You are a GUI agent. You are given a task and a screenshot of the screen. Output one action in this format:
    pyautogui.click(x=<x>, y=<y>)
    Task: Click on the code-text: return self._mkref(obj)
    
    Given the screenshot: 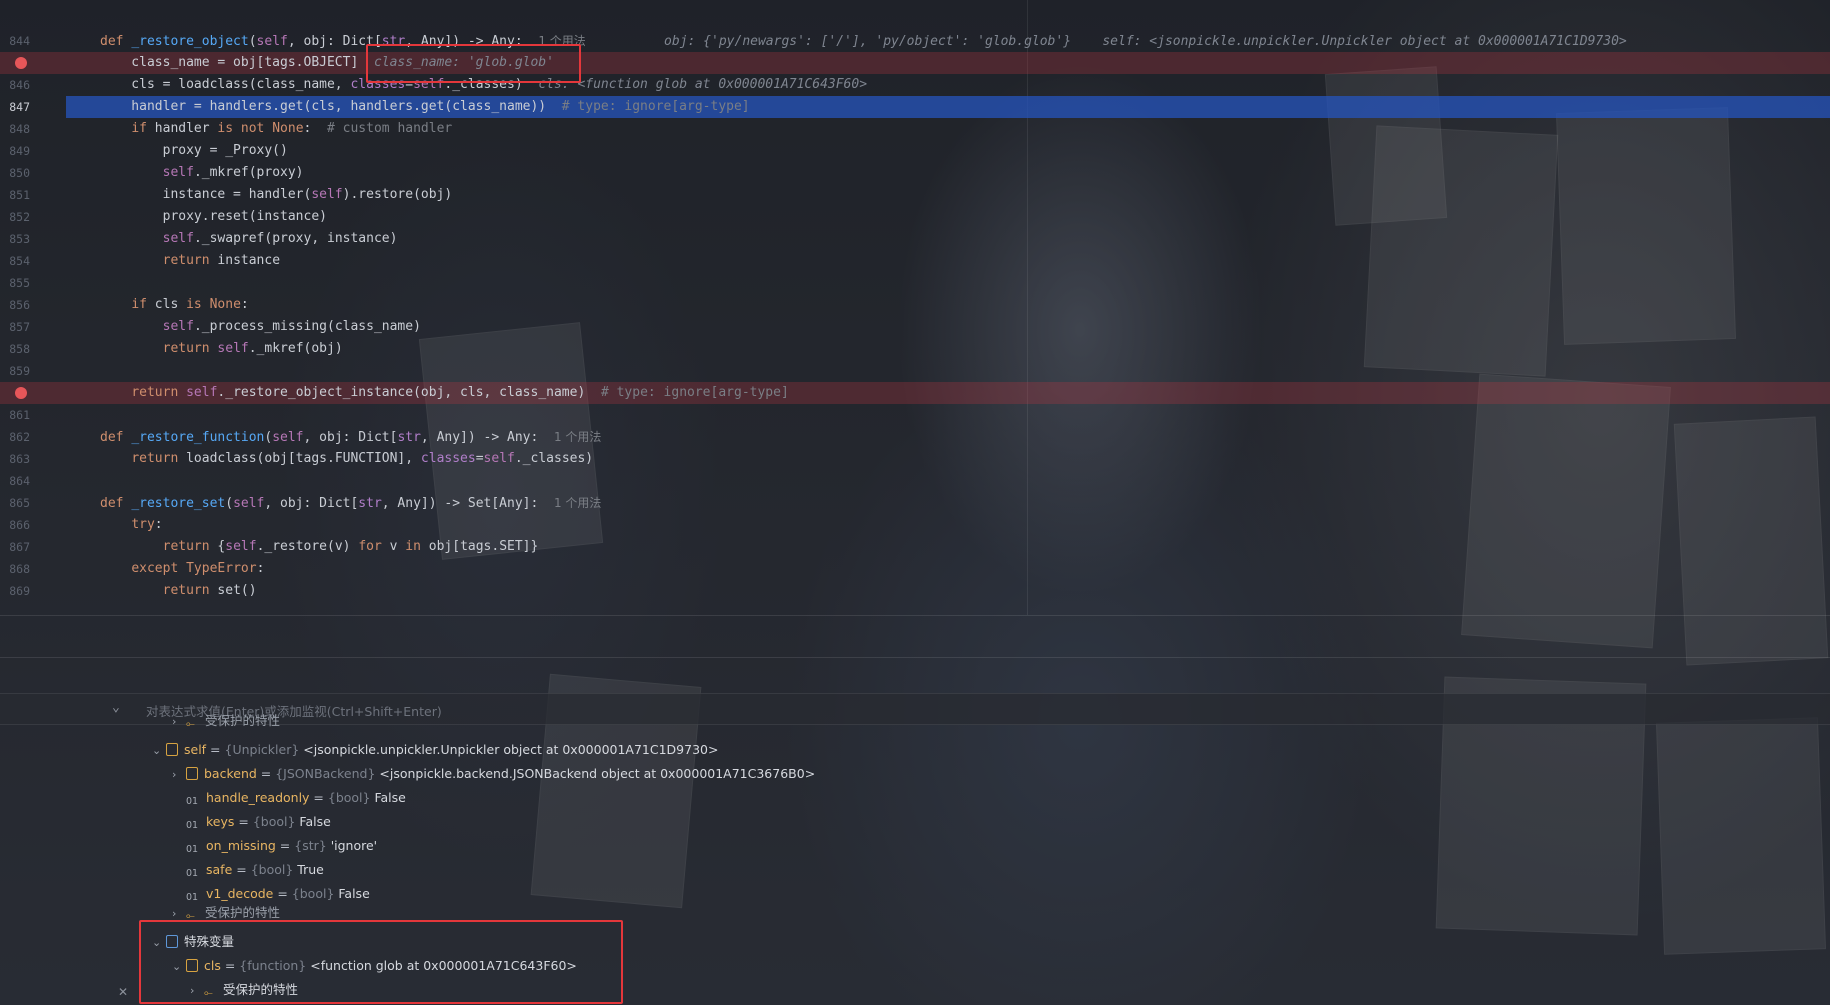 What is the action you would take?
    pyautogui.click(x=252, y=348)
    